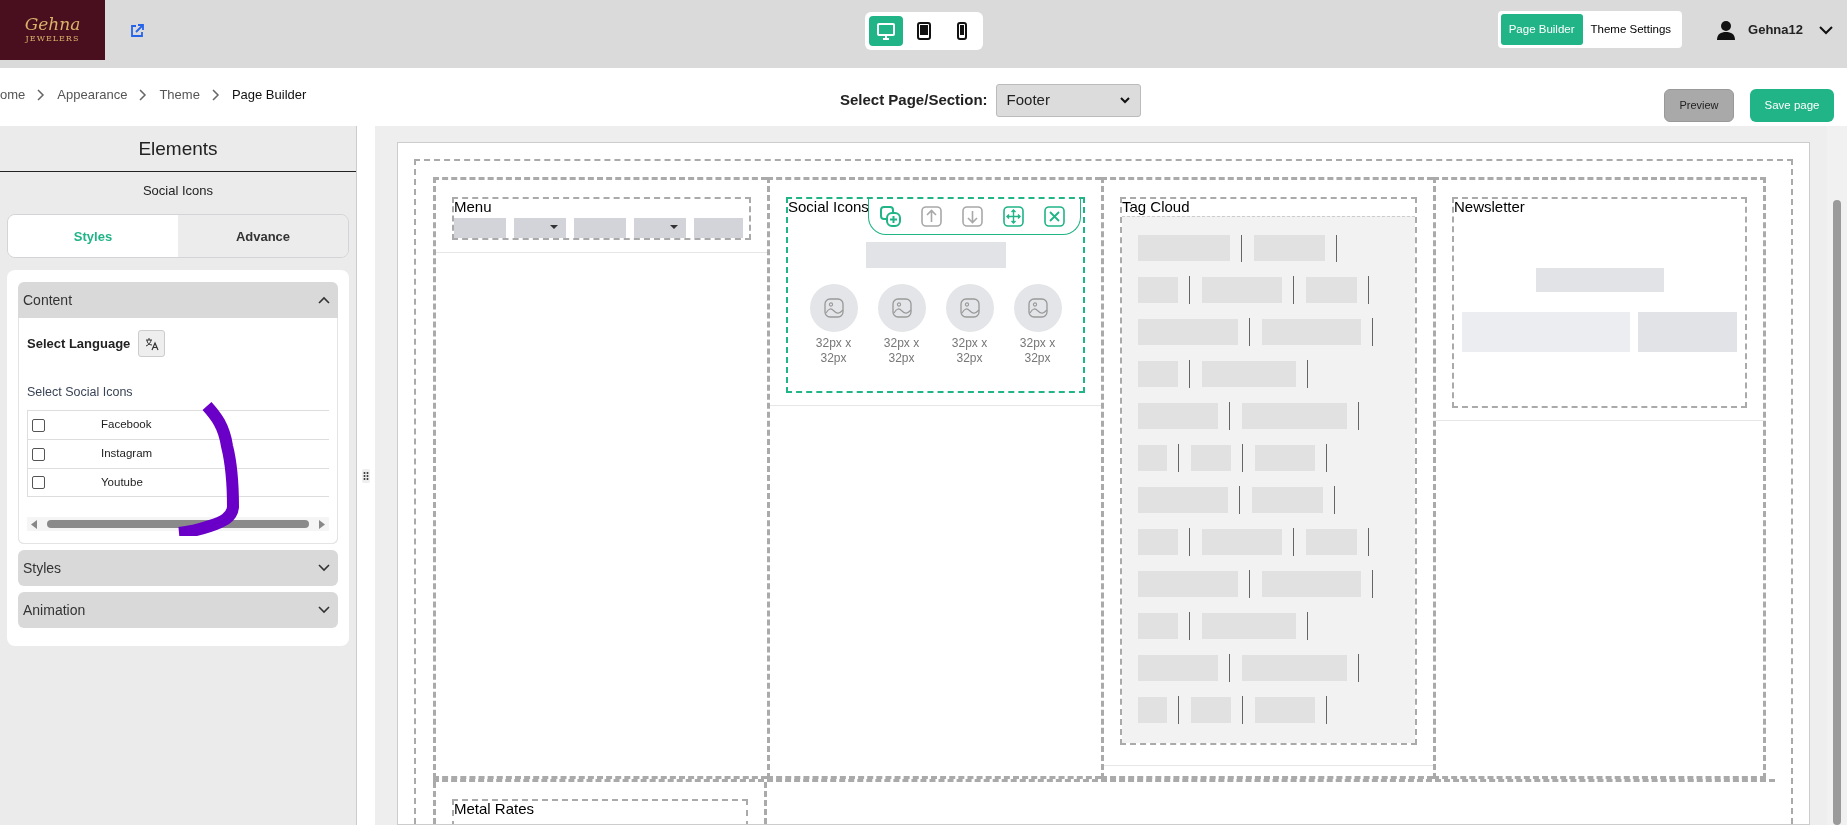 Image resolution: width=1847 pixels, height=825 pixels. I want to click on element-name: Social Icons, so click(178, 190).